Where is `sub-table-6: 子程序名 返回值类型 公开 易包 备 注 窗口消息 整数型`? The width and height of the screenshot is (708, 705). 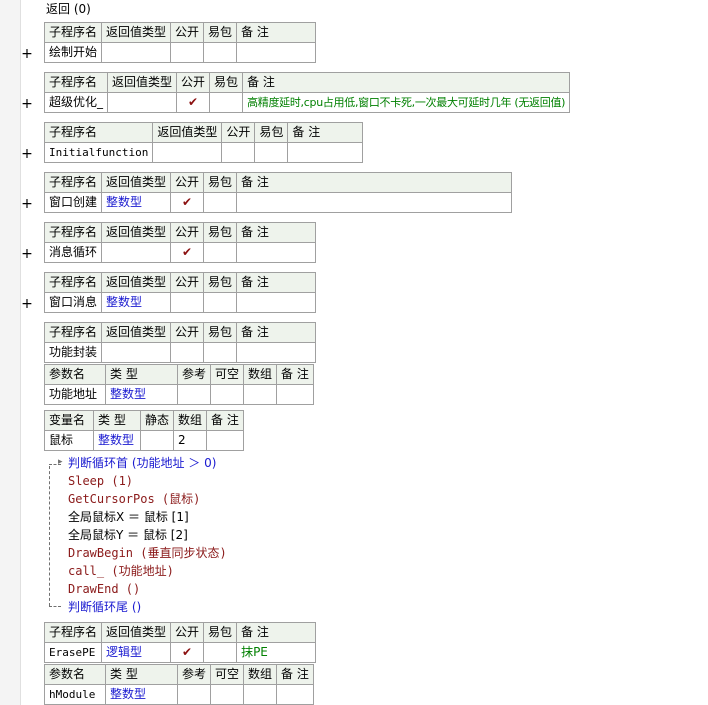
sub-table-6: 子程序名 返回值类型 公开 易包 备 注 窗口消息 整数型 is located at coordinates (180, 292).